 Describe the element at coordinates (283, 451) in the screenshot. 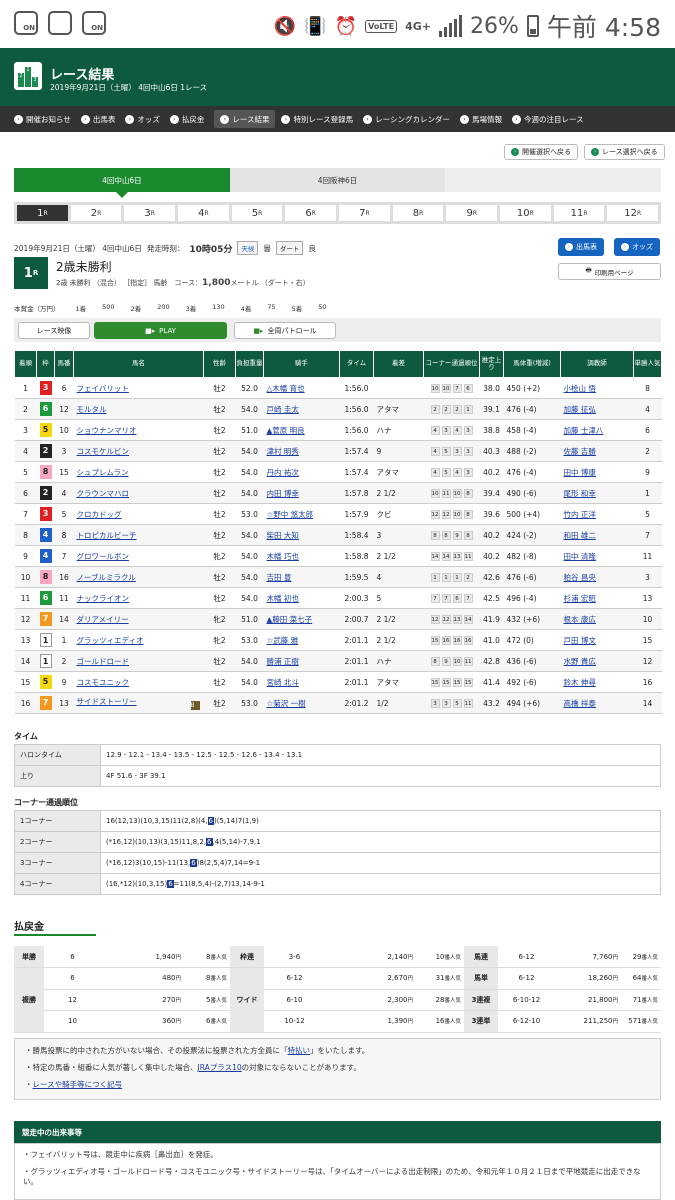

I see `jockey-link: 津村 明秀` at that location.